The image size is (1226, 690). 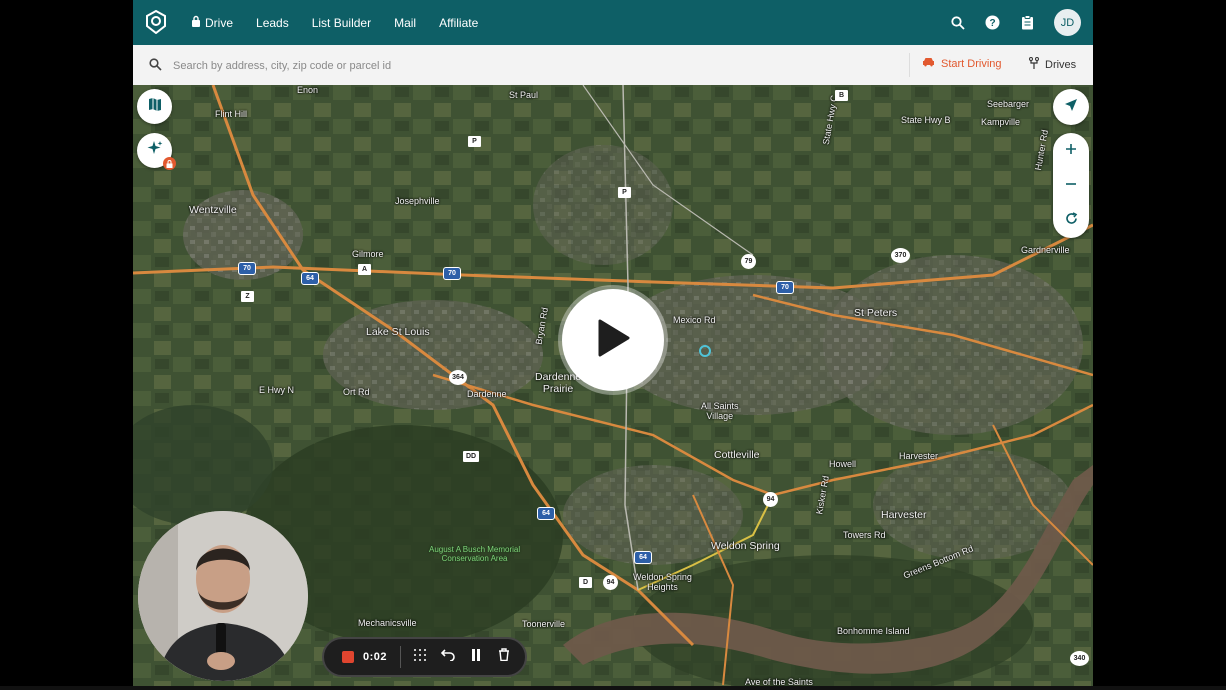 I want to click on route-shield: 370, so click(x=900, y=255).